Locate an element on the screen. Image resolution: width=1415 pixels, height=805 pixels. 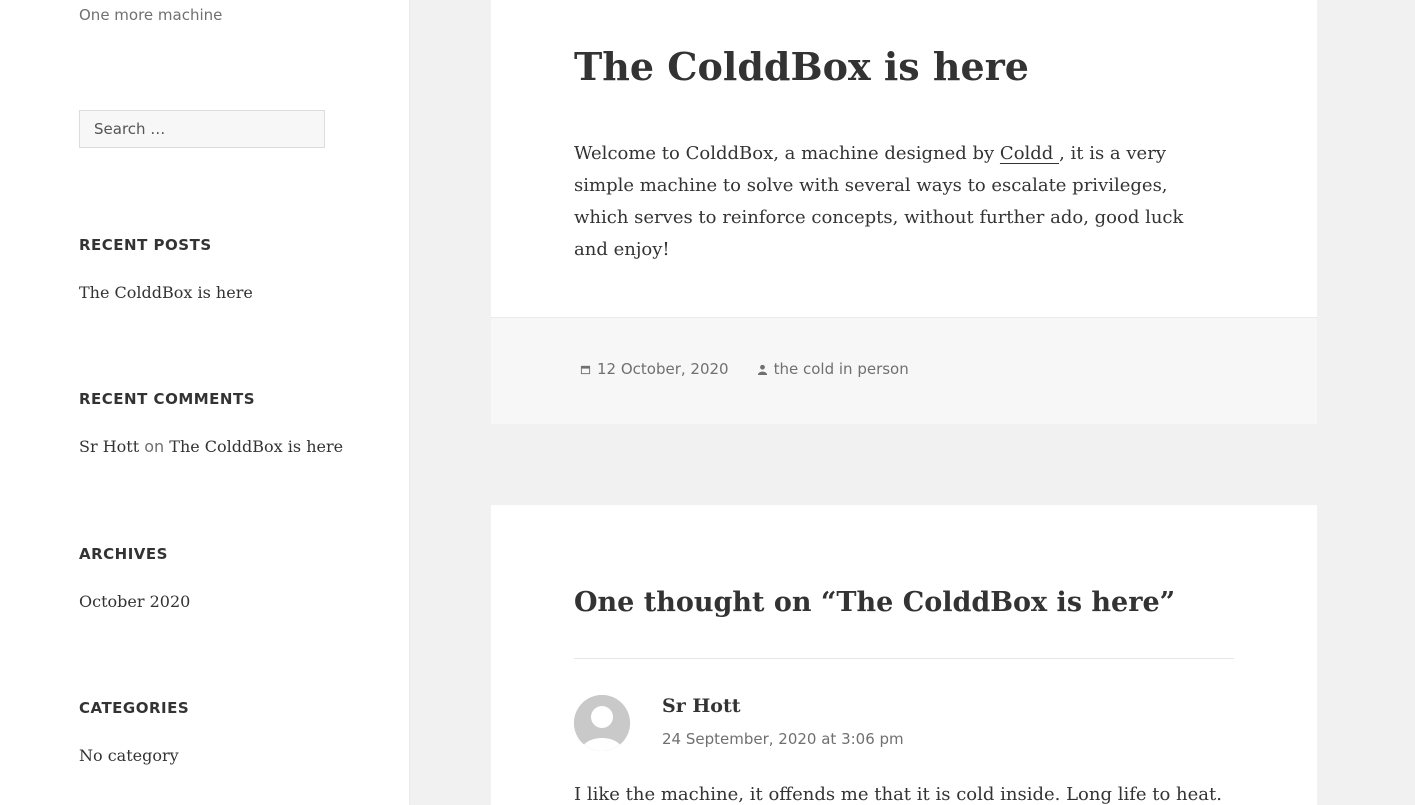
archive-link: October 2020 is located at coordinates (134, 601).